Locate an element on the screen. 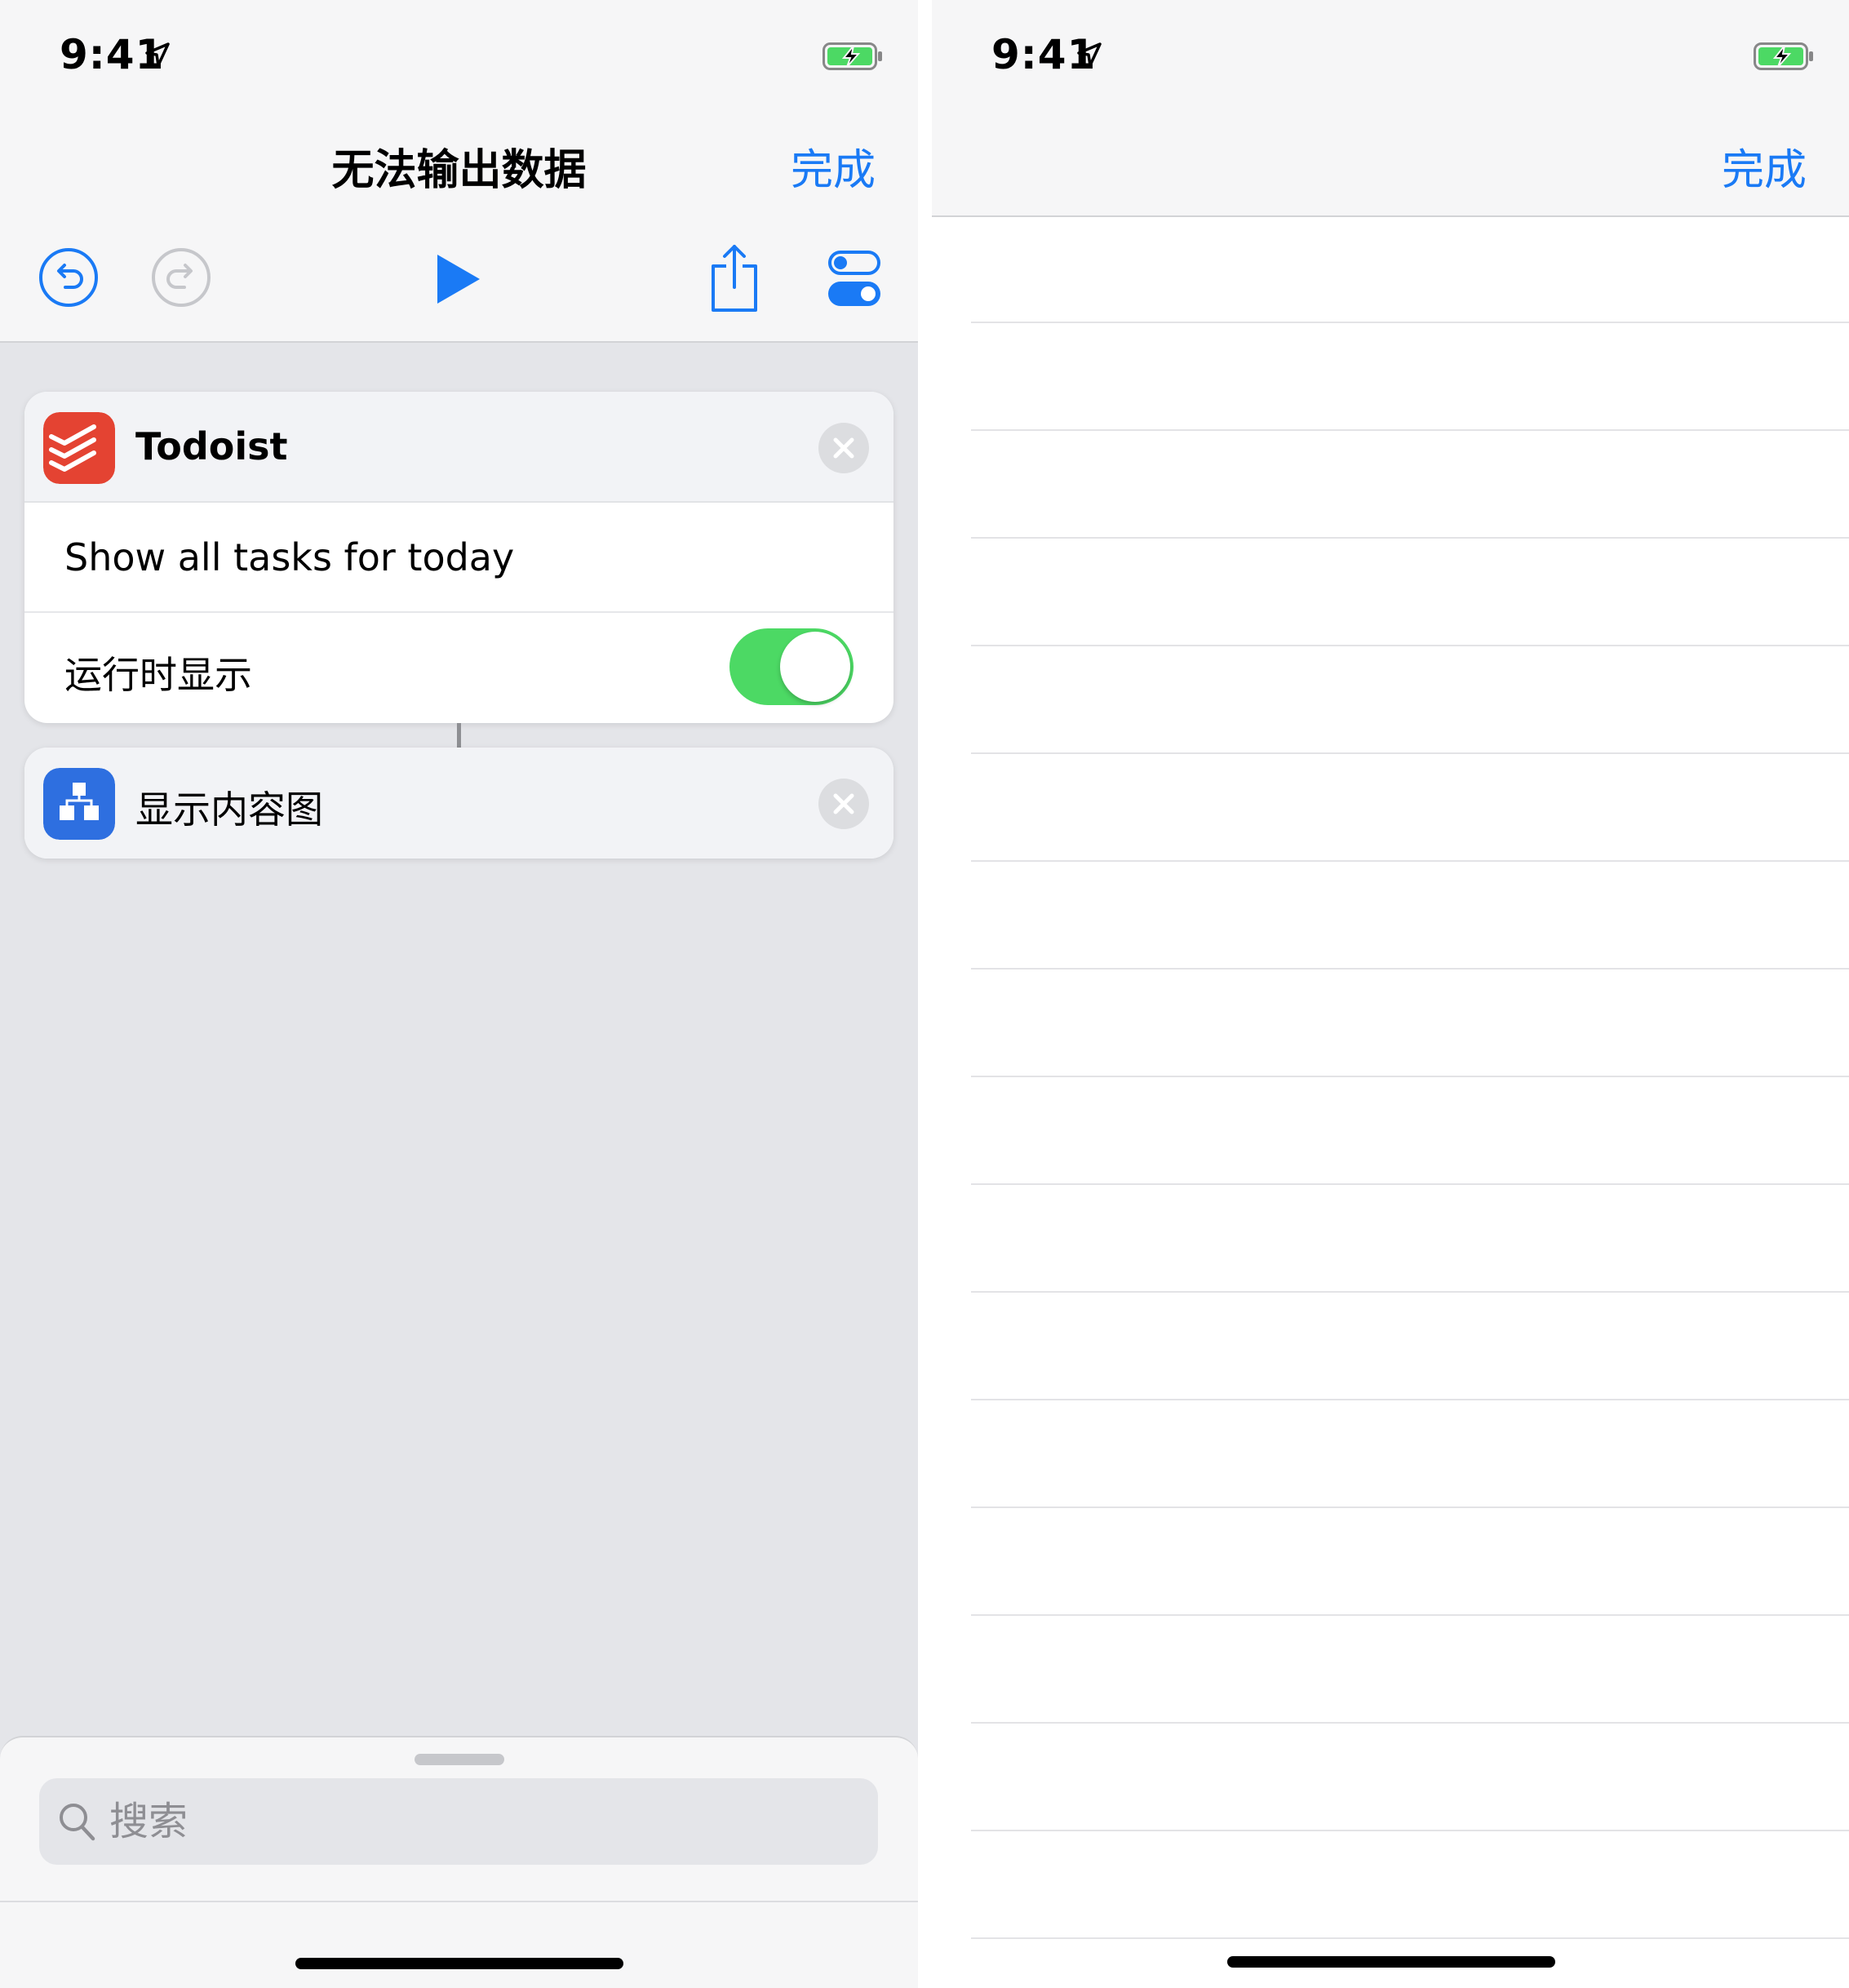 The width and height of the screenshot is (1849, 1988). action-search-sheet is located at coordinates (459, 1862).